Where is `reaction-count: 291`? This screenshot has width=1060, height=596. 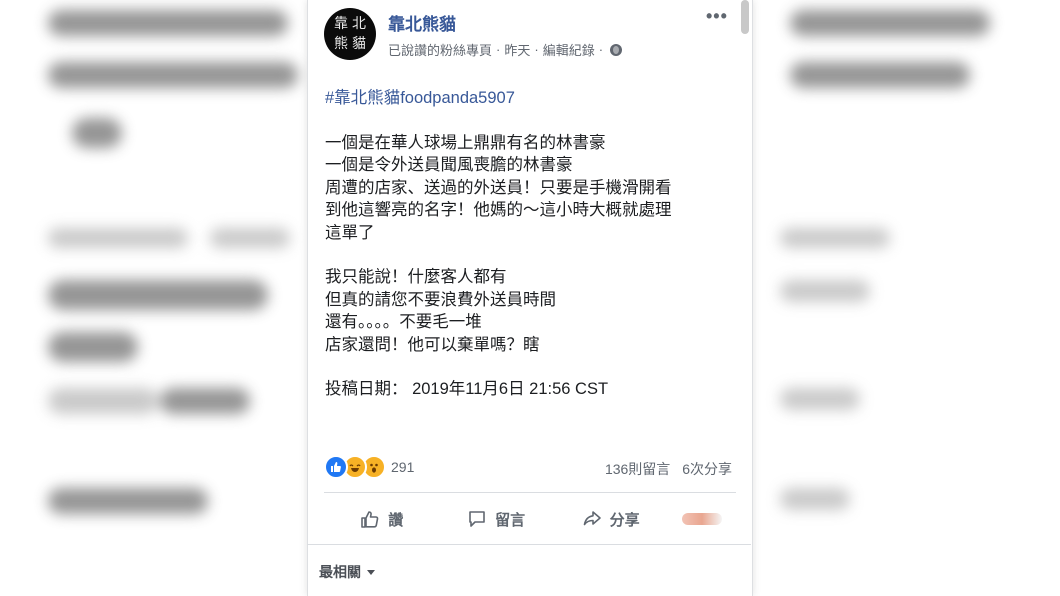 reaction-count: 291 is located at coordinates (403, 467).